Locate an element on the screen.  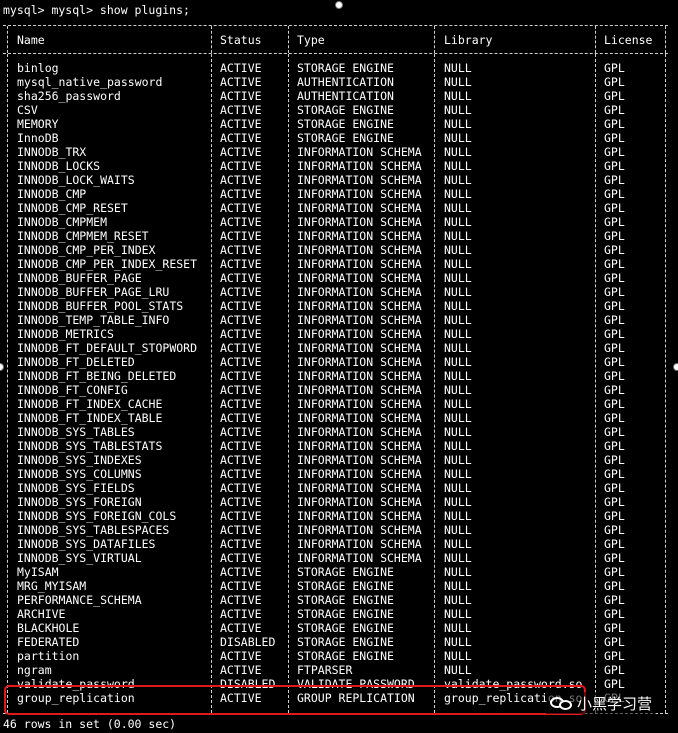
cell-name: INNODB_BUFFER_PAGE is located at coordinates (79, 278).